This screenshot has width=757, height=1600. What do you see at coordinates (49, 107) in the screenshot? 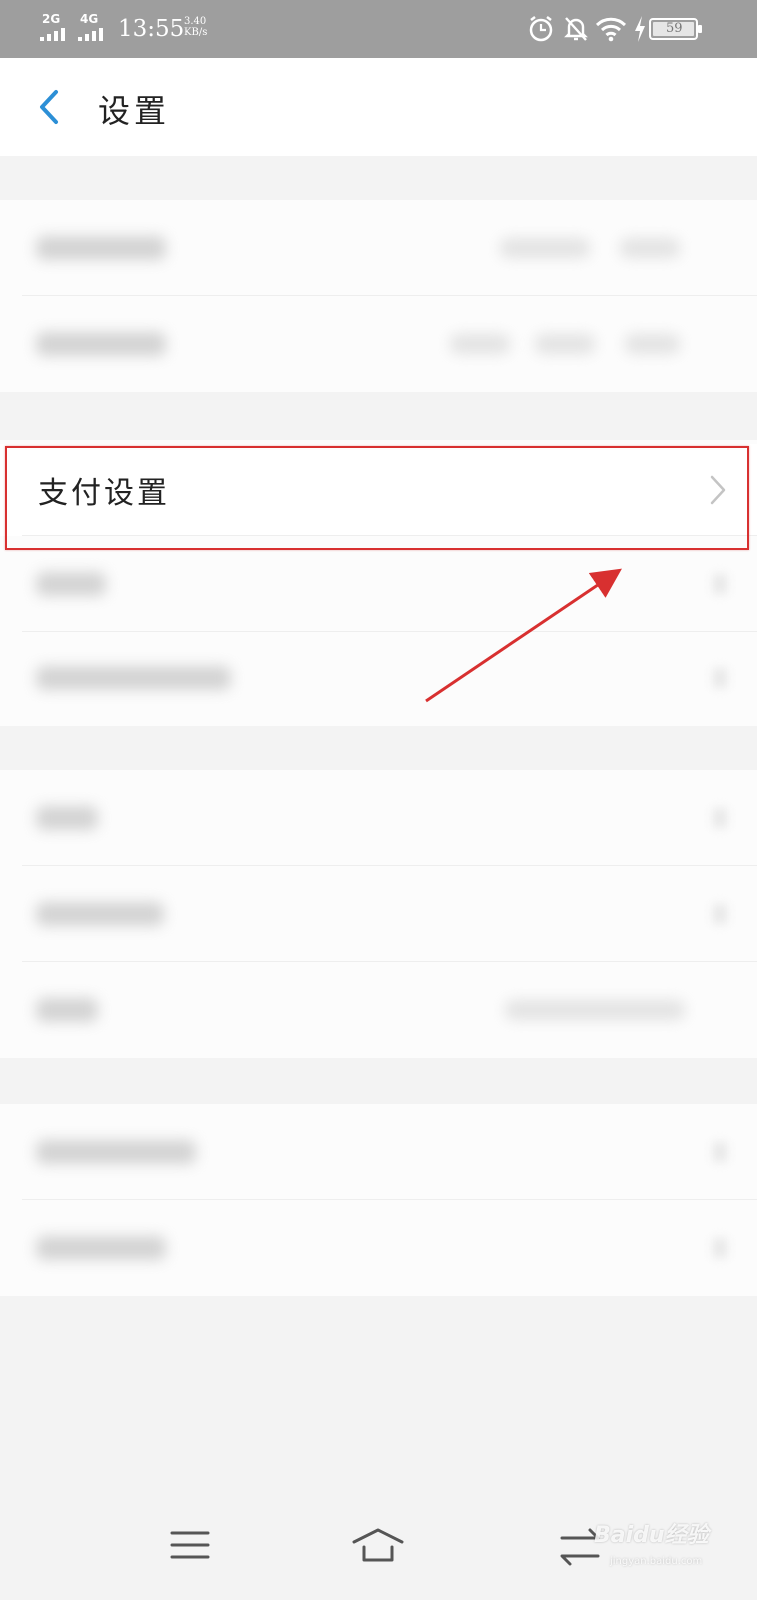
I see `chevron-left-icon` at bounding box center [49, 107].